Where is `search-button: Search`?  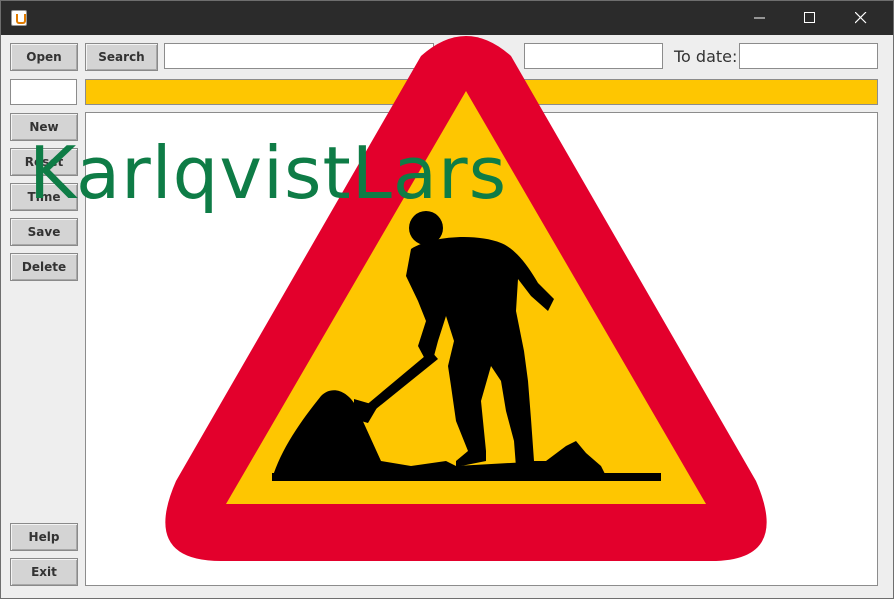 search-button: Search is located at coordinates (121, 57).